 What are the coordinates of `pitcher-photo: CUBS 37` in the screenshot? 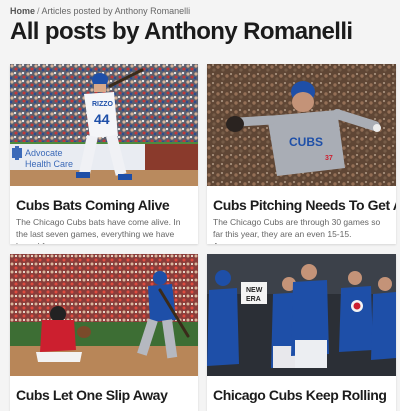 It's located at (301, 125).